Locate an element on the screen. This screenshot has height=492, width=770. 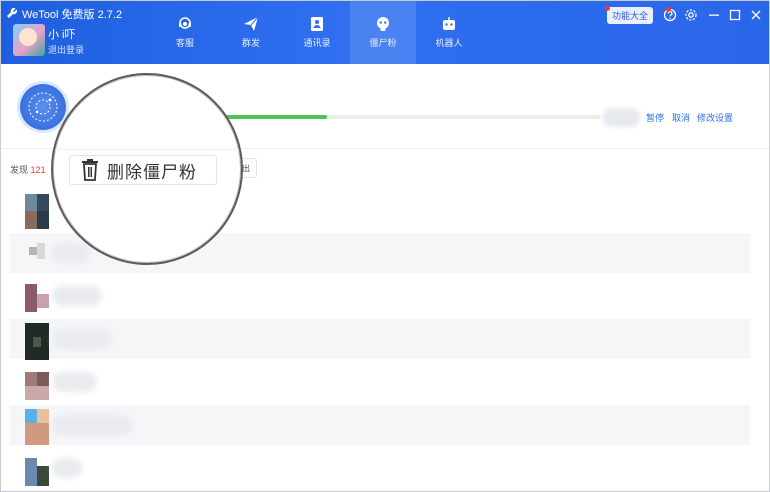
found-count: 发现 121 is located at coordinates (28, 169).